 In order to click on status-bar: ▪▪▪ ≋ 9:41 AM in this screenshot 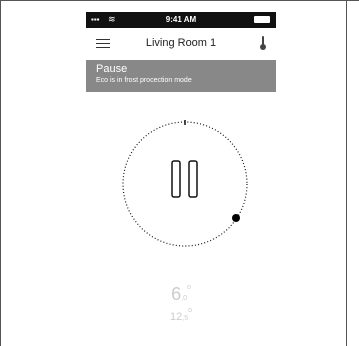, I will do `click(181, 20)`.